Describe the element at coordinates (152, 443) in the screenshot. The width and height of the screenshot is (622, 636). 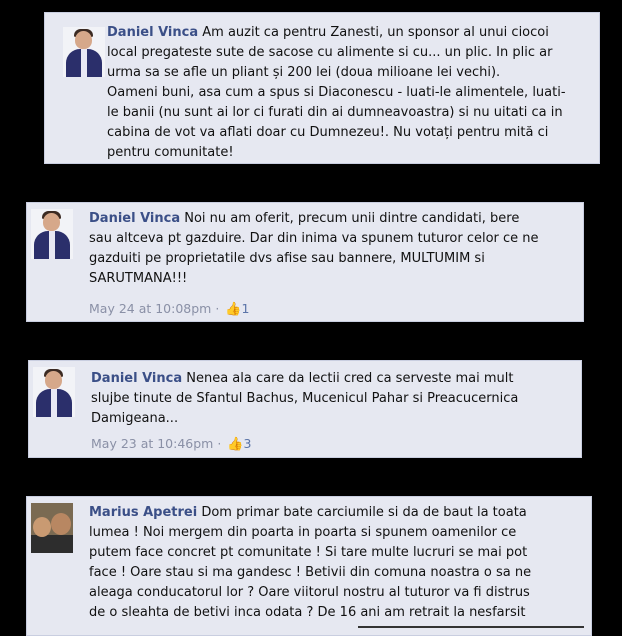
I see `timestamp: May 23 at 10:46pm` at that location.